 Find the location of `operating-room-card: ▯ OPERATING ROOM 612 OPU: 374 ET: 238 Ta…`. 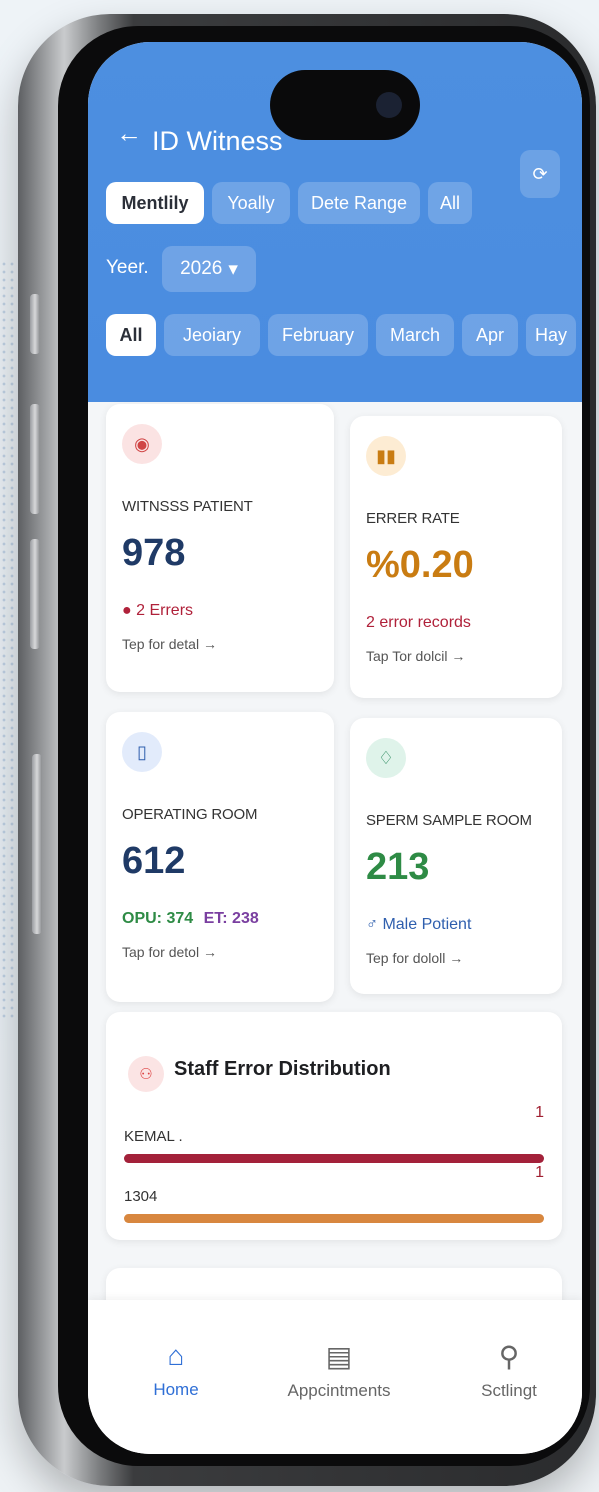

operating-room-card: ▯ OPERATING ROOM 612 OPU: 374 ET: 238 Ta… is located at coordinates (220, 857).